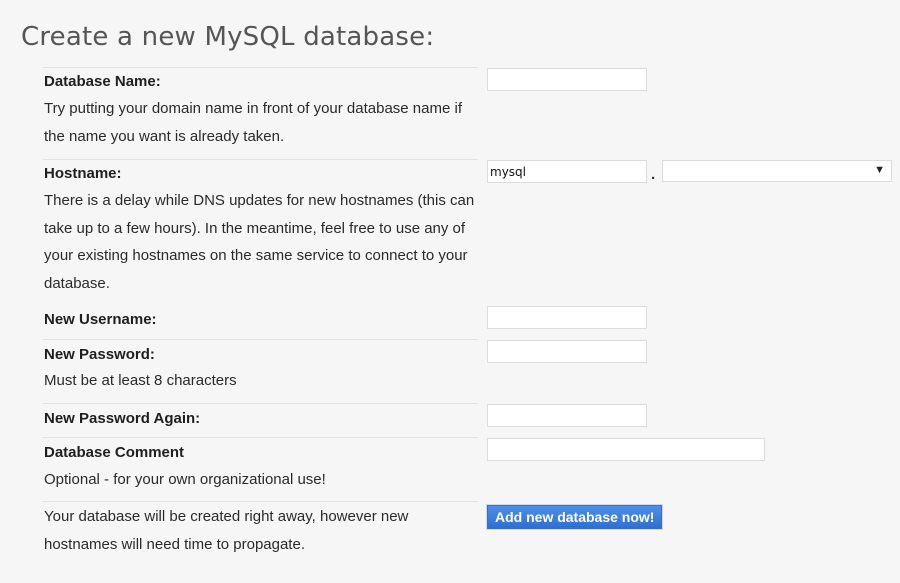  What do you see at coordinates (567, 317) in the screenshot?
I see `new-username-input` at bounding box center [567, 317].